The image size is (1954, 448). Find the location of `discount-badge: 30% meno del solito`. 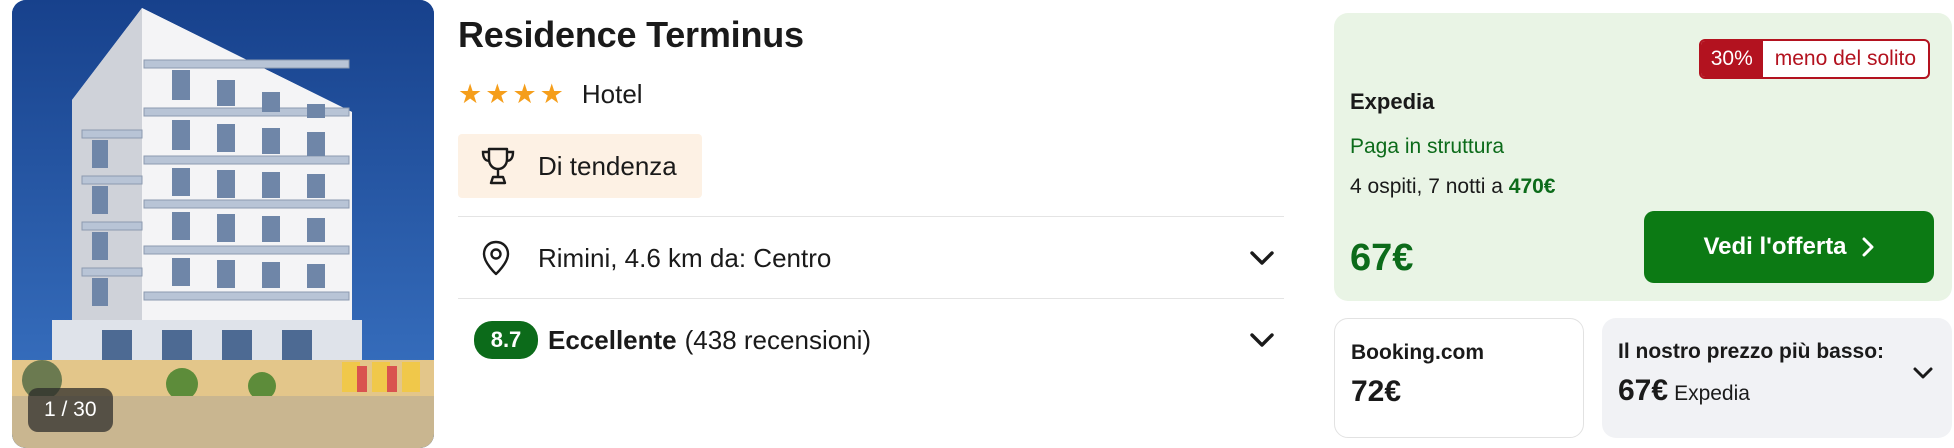

discount-badge: 30% meno del solito is located at coordinates (1814, 59).